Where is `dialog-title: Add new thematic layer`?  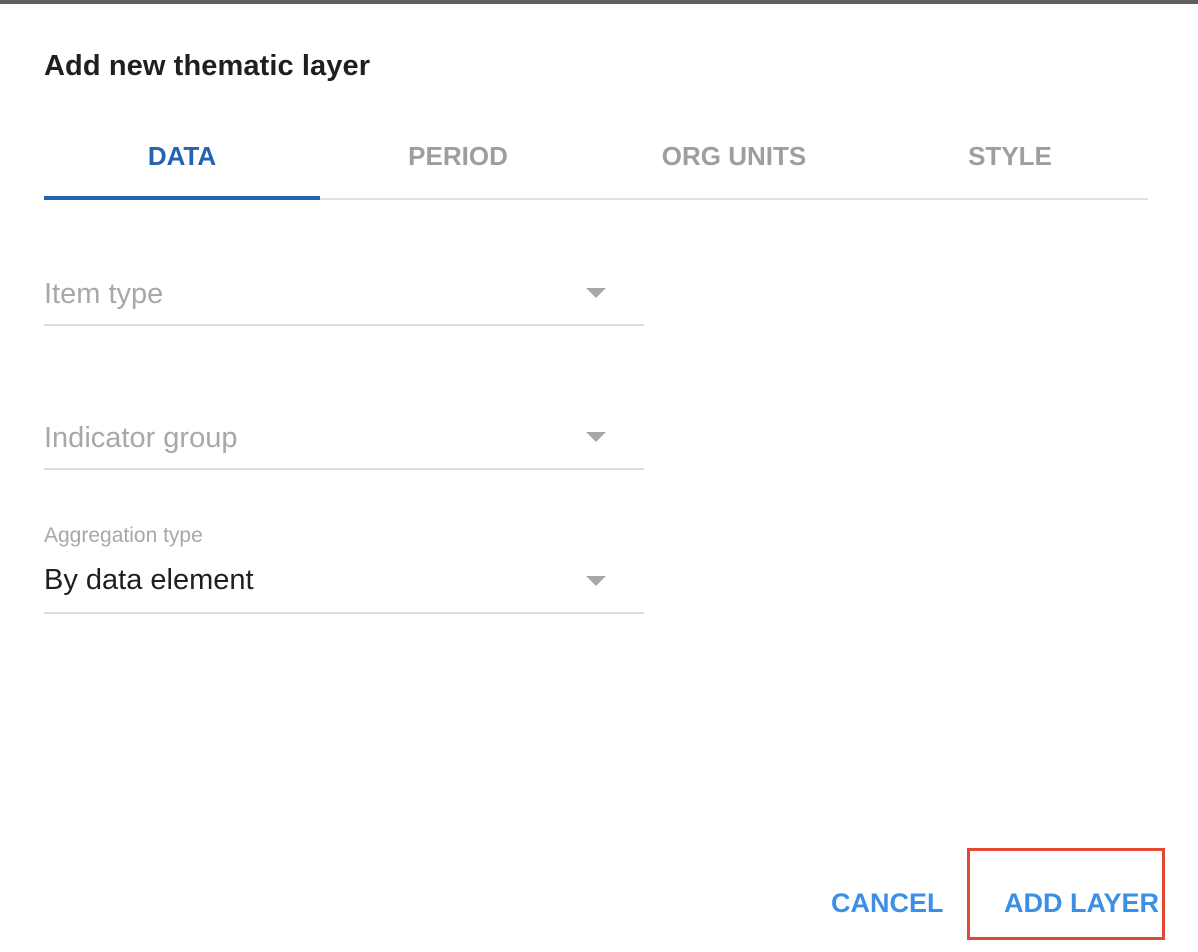 dialog-title: Add new thematic layer is located at coordinates (207, 66).